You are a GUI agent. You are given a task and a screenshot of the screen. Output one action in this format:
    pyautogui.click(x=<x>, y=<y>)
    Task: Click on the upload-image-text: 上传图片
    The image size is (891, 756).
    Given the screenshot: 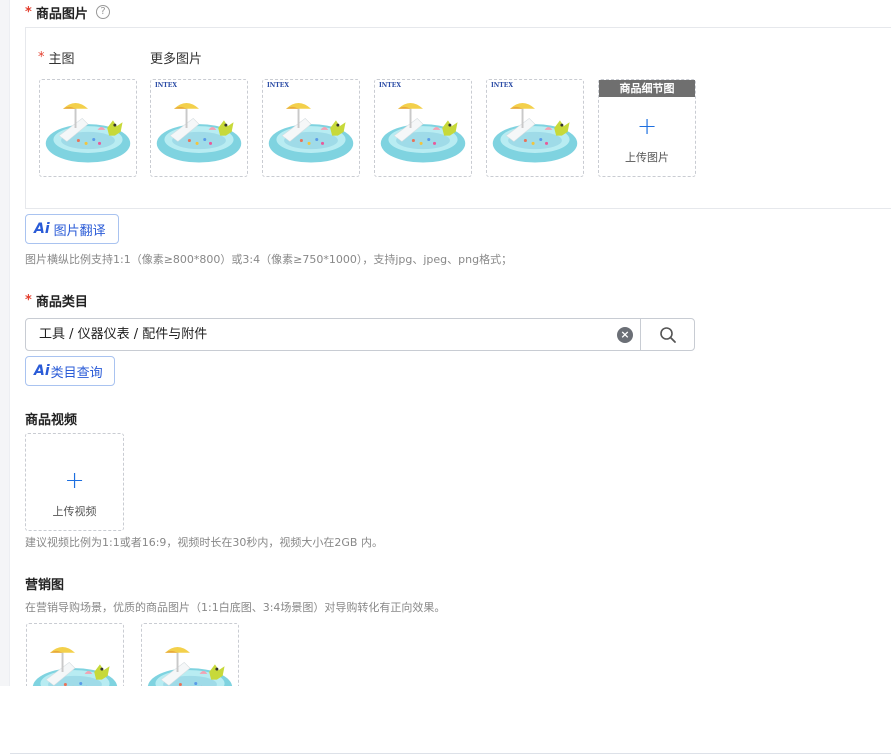 What is the action you would take?
    pyautogui.click(x=647, y=157)
    